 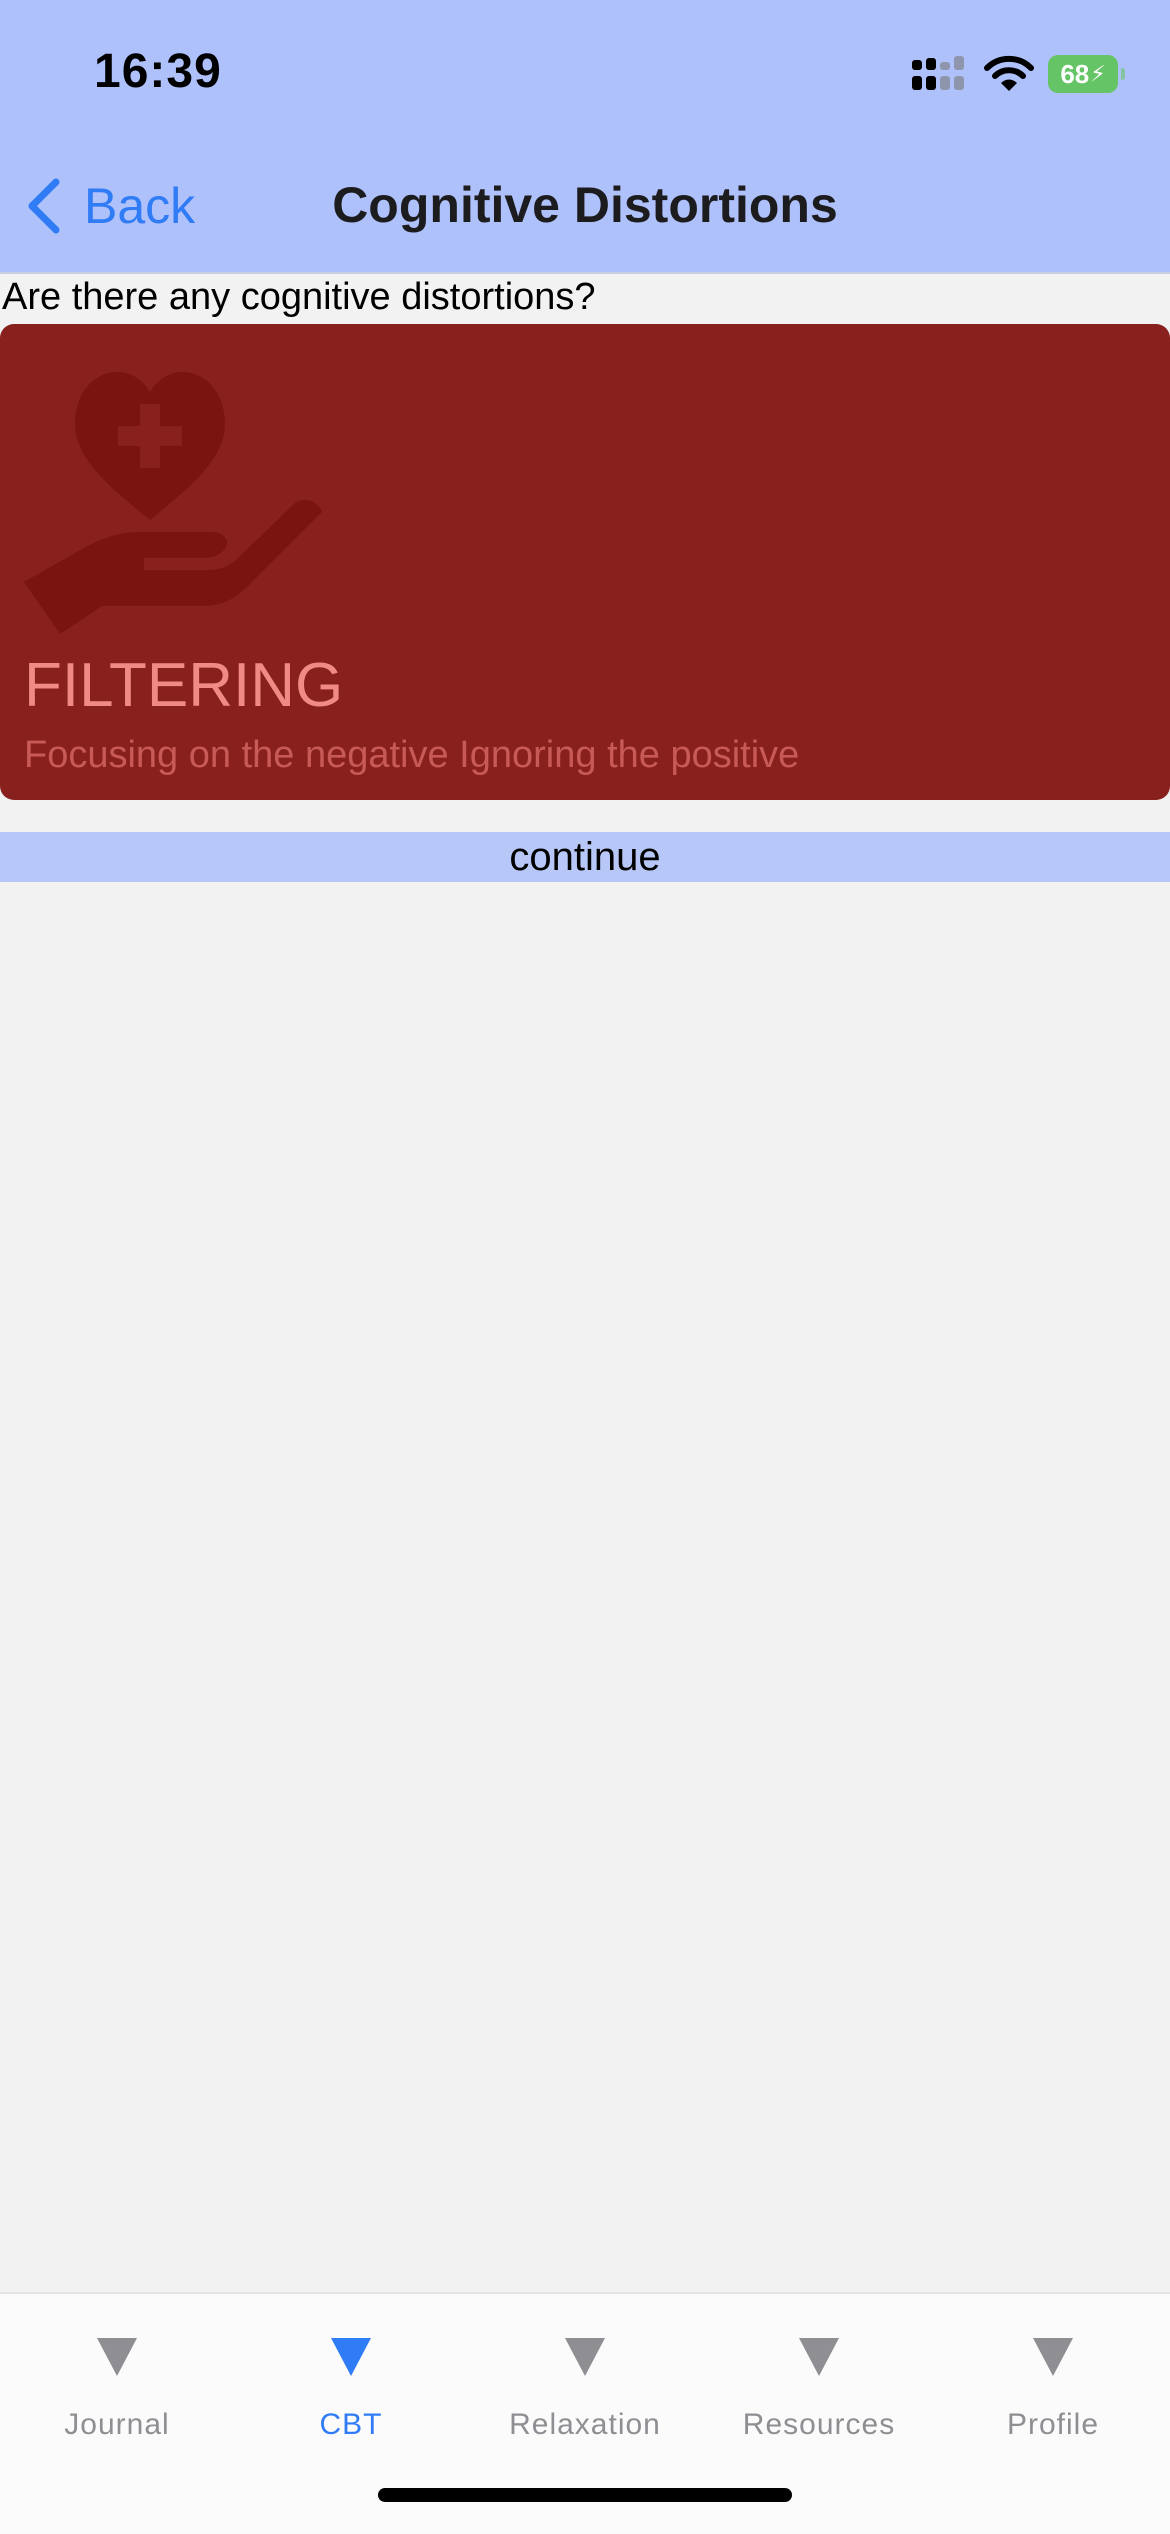 I want to click on tab-label: Resources, so click(x=819, y=2424).